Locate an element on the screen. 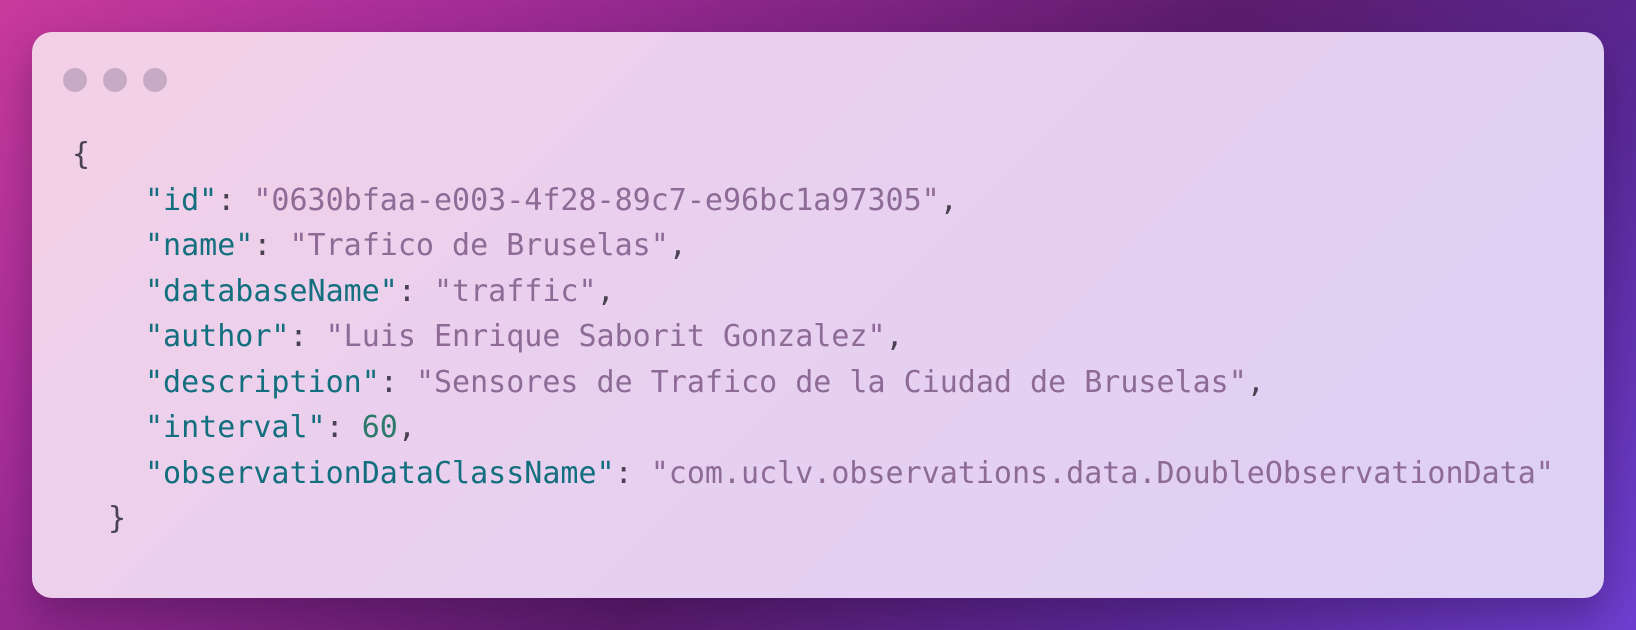  json-value-interval: 60 is located at coordinates (379, 427).